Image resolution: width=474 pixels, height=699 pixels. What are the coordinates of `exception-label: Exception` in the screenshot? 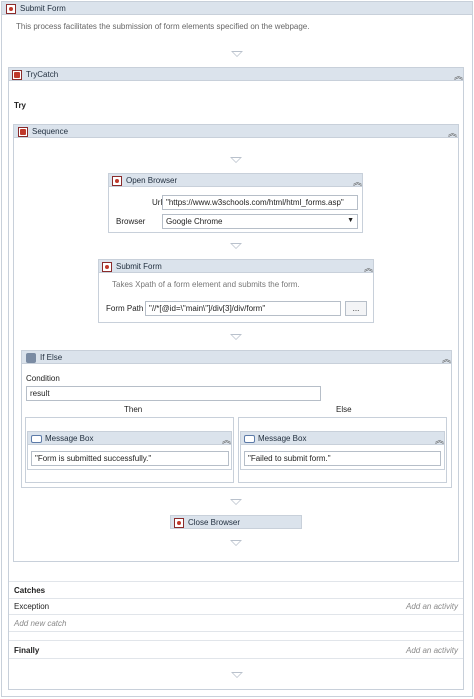 It's located at (32, 606).